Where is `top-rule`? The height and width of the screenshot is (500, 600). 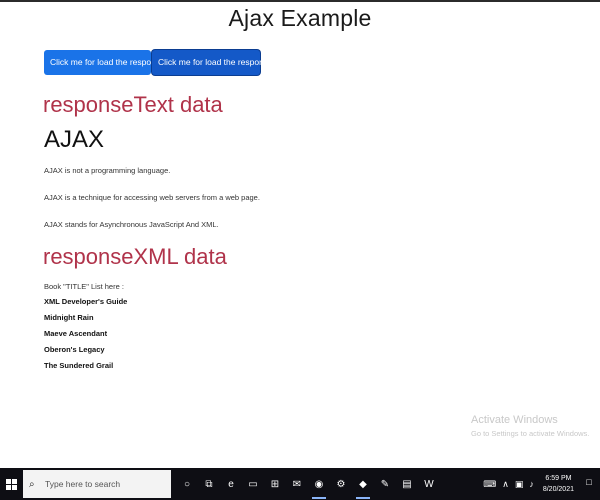 top-rule is located at coordinates (300, 1).